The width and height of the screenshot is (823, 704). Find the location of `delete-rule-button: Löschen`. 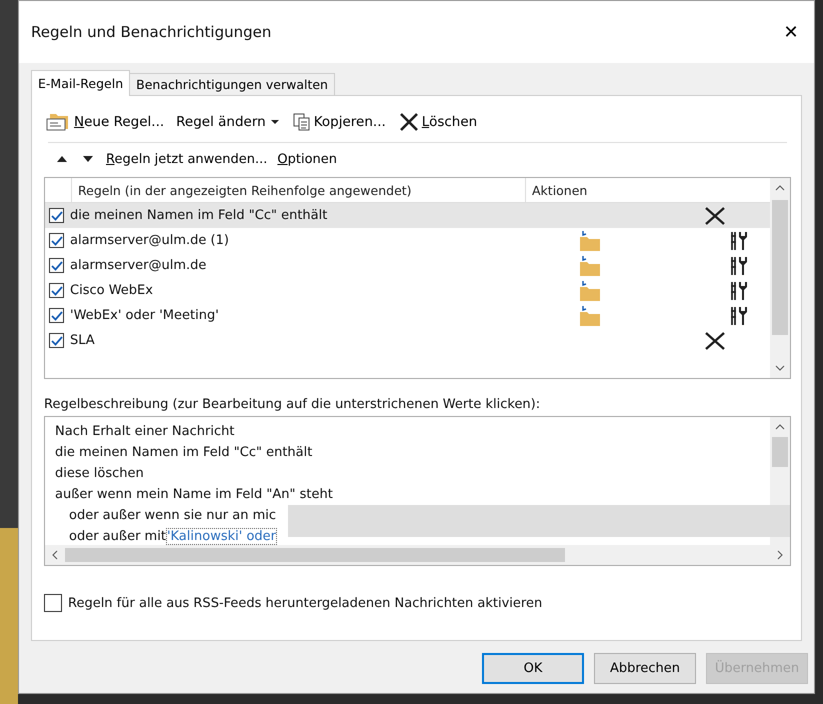

delete-rule-button: Löschen is located at coordinates (438, 122).